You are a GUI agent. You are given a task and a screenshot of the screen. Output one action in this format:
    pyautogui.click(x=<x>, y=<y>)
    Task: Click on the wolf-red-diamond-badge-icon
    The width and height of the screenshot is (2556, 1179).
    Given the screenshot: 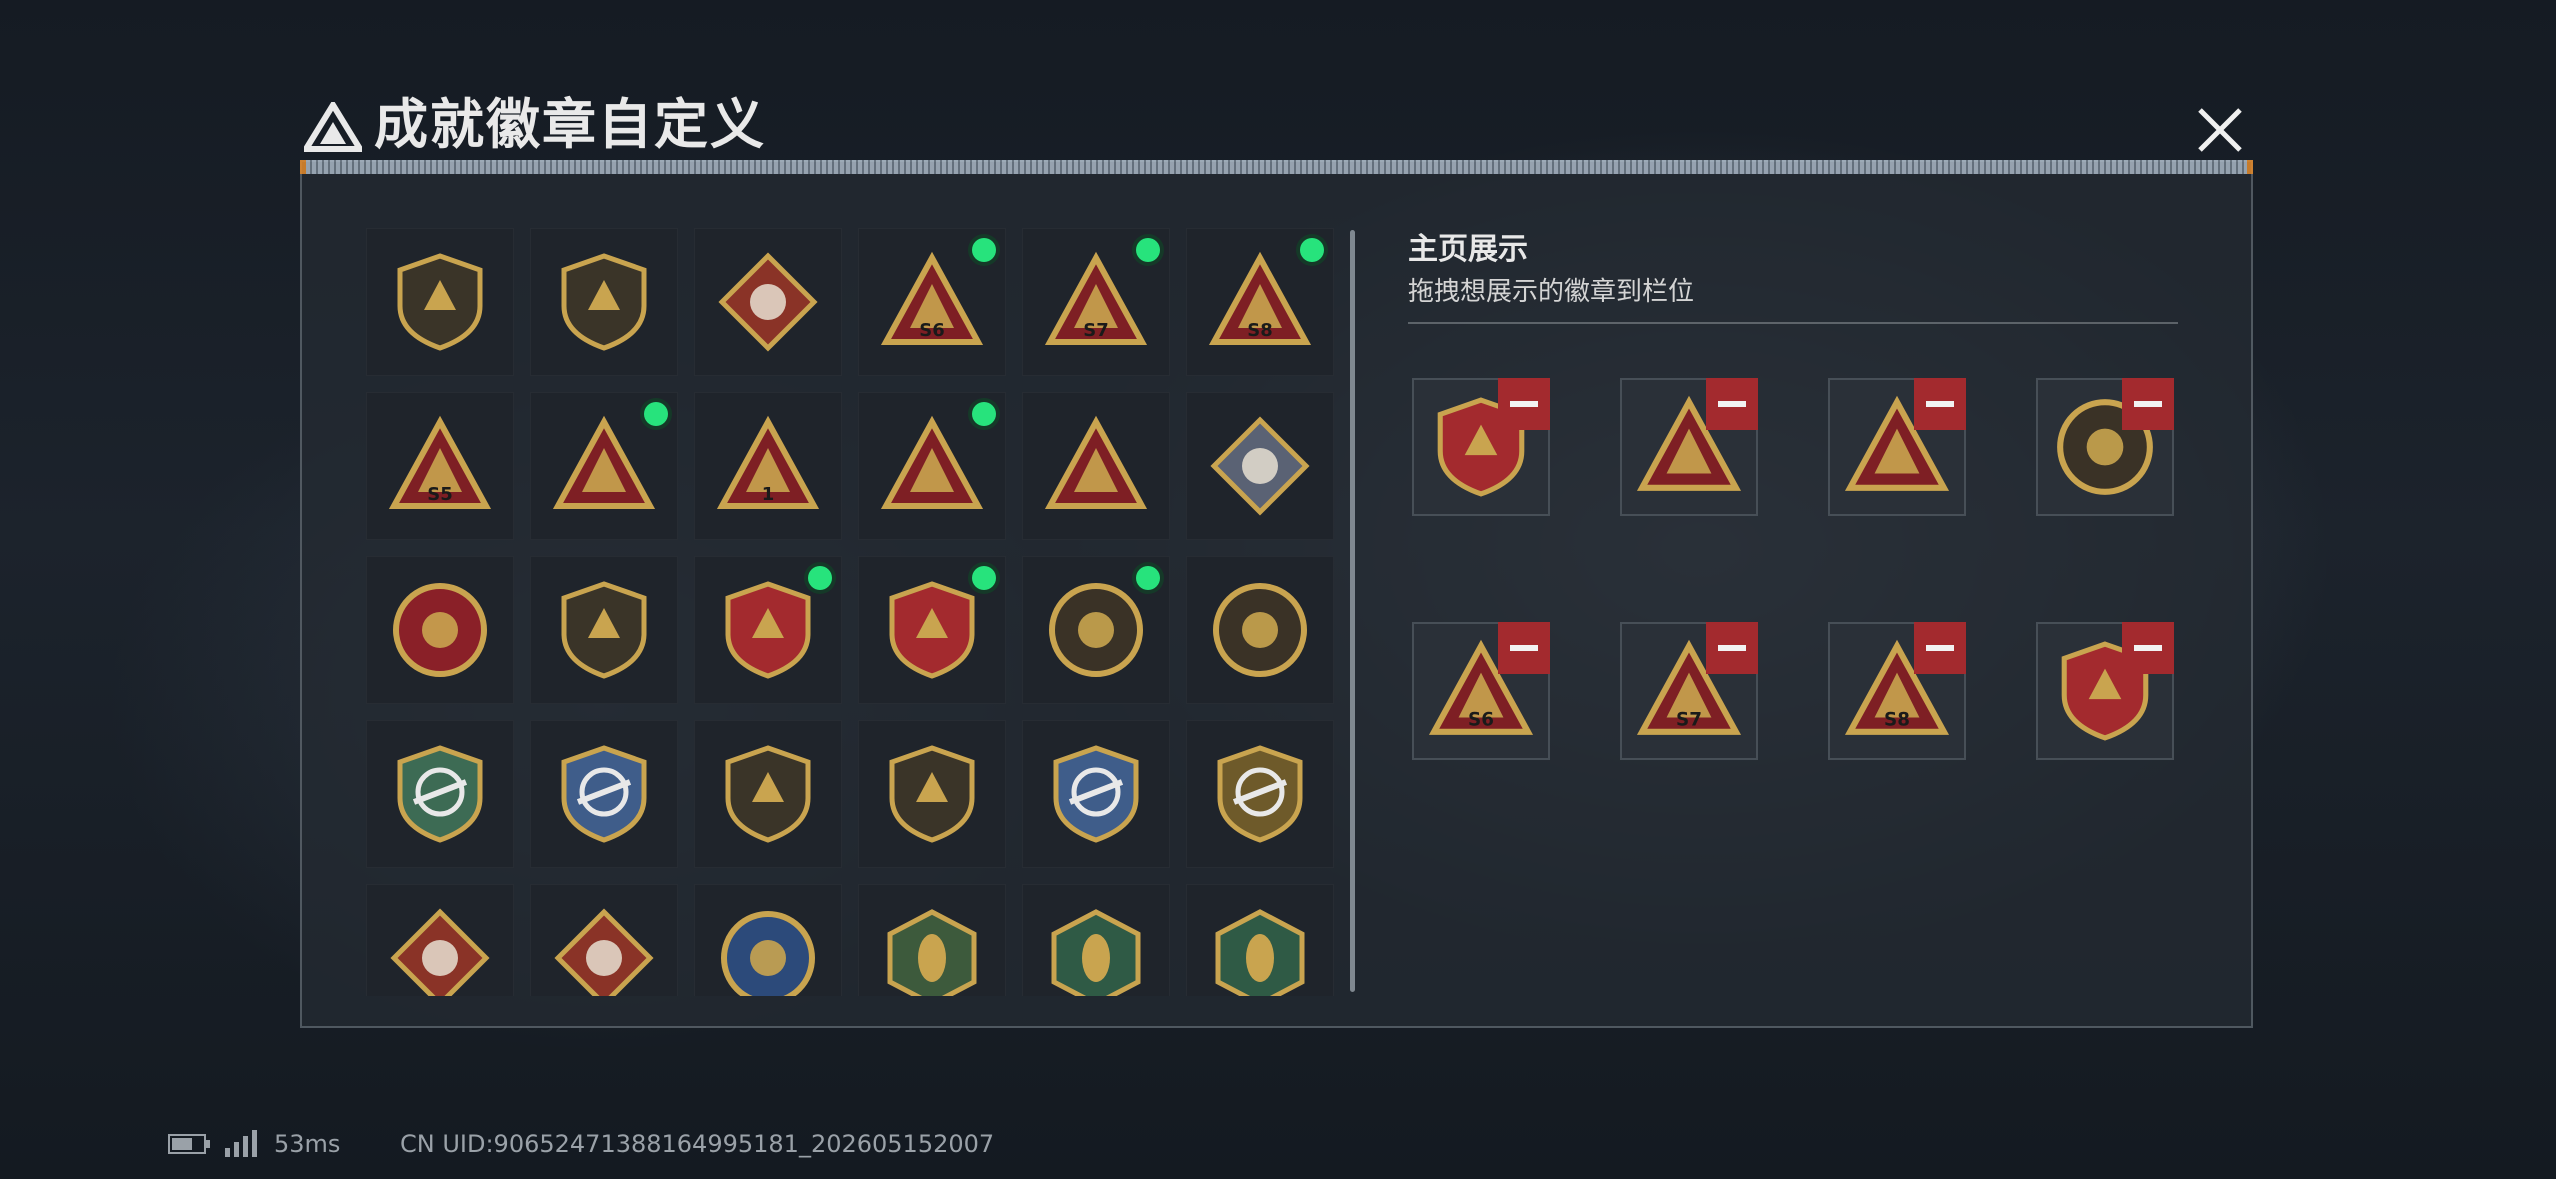 What is the action you would take?
    pyautogui.click(x=440, y=952)
    